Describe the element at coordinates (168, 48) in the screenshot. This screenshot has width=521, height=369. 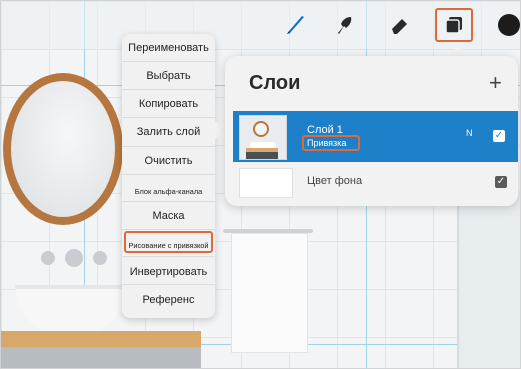
I see `menu-item-rename: Переименовать` at that location.